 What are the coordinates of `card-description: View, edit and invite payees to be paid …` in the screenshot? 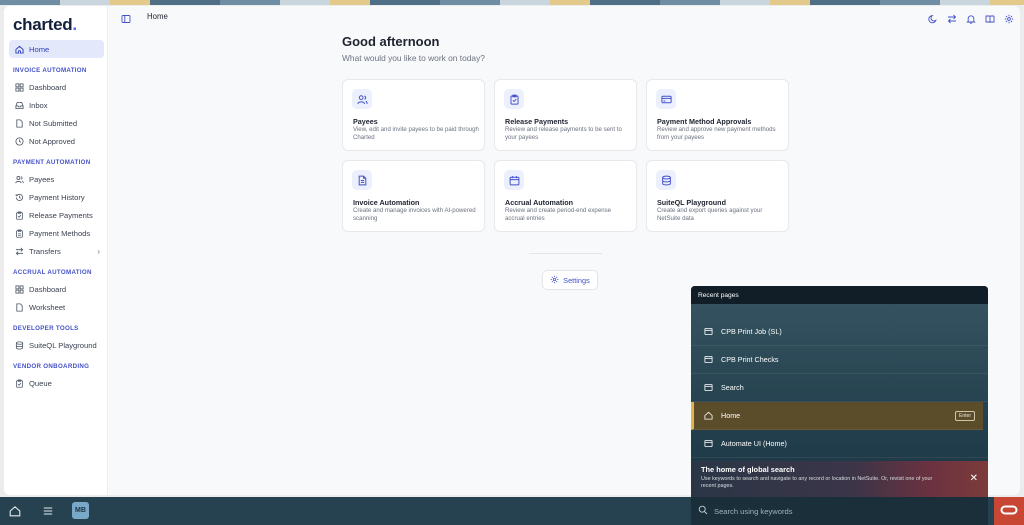 It's located at (416, 134).